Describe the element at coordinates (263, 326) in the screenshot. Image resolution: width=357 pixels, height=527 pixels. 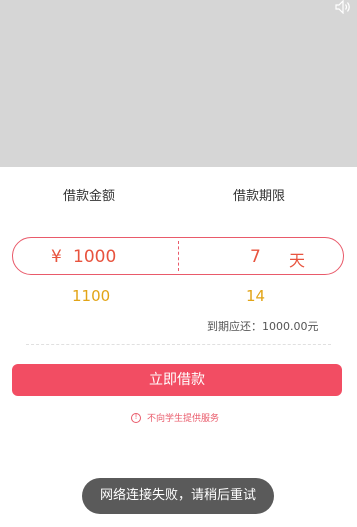
I see `due-amount-text: 到期应还：1000.00元` at that location.